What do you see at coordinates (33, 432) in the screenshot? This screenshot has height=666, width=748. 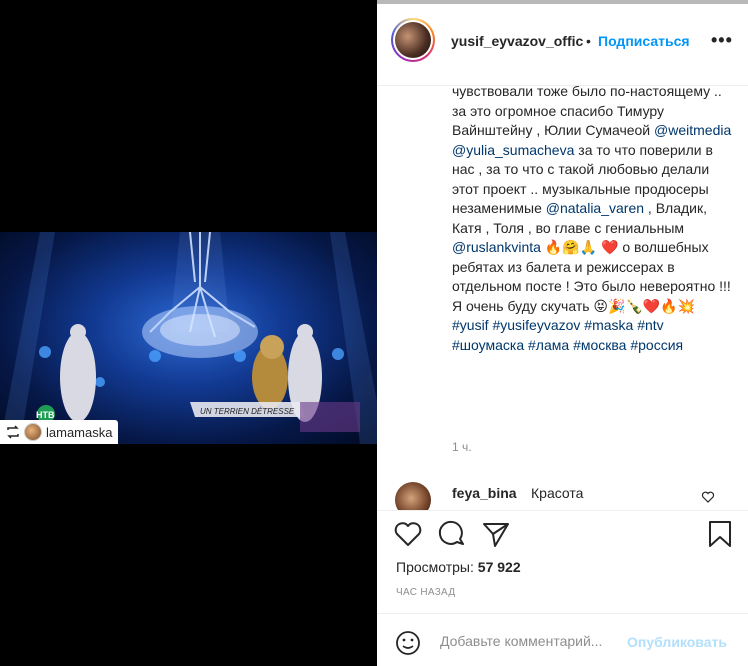 I see `repost-avatar` at bounding box center [33, 432].